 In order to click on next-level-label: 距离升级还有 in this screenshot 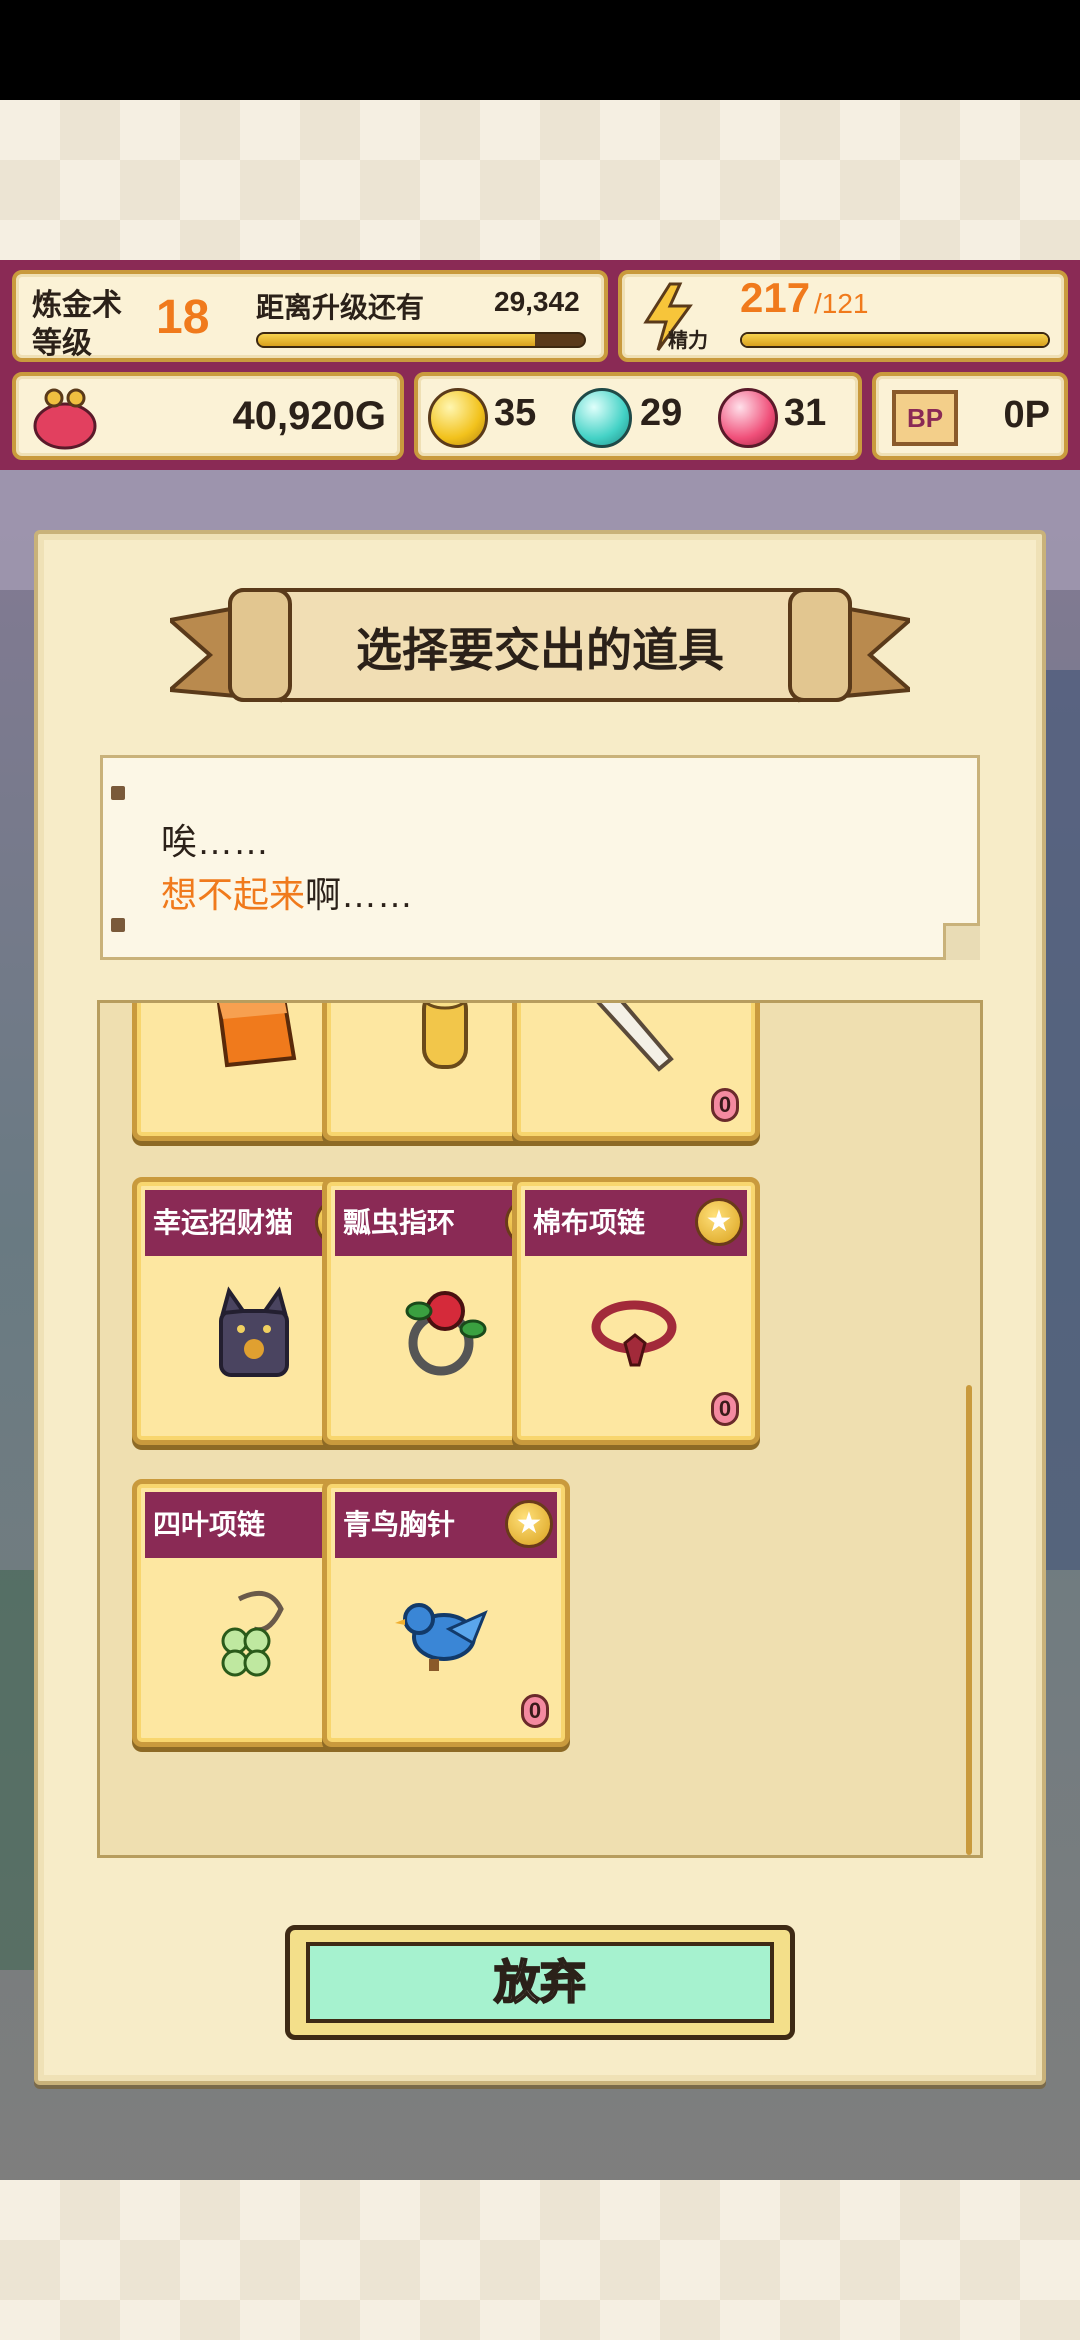, I will do `click(340, 307)`.